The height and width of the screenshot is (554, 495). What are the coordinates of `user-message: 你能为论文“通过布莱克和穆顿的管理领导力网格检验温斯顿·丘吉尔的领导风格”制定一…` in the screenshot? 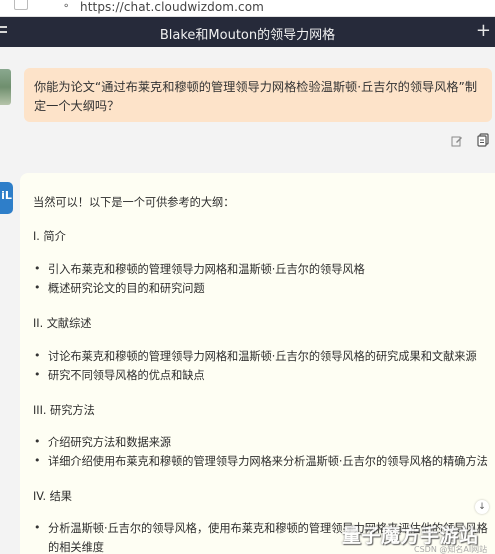 It's located at (258, 95).